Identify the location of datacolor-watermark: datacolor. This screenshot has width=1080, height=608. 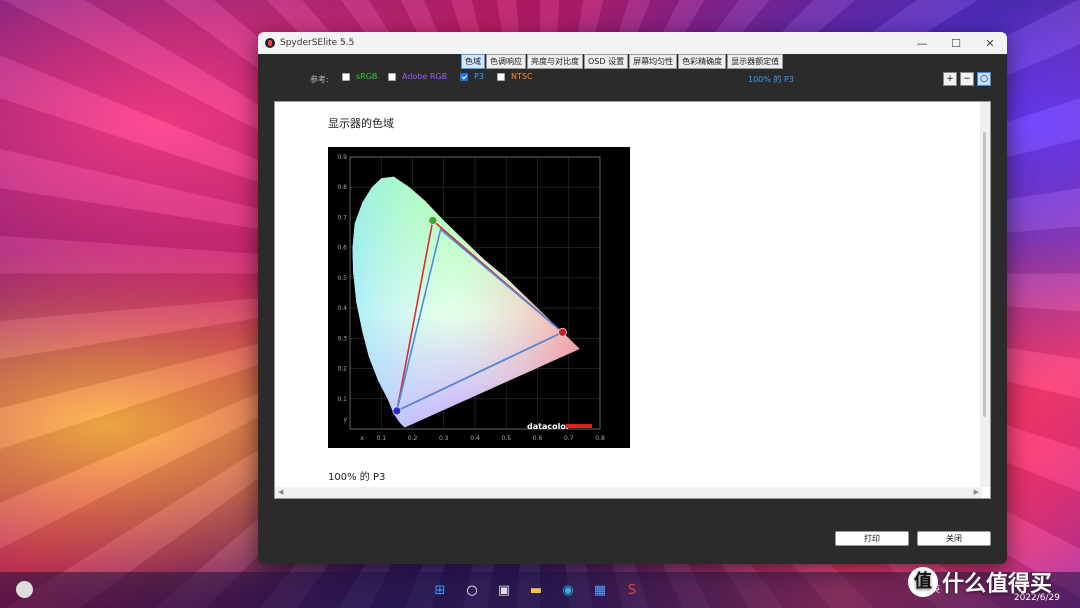
(548, 426).